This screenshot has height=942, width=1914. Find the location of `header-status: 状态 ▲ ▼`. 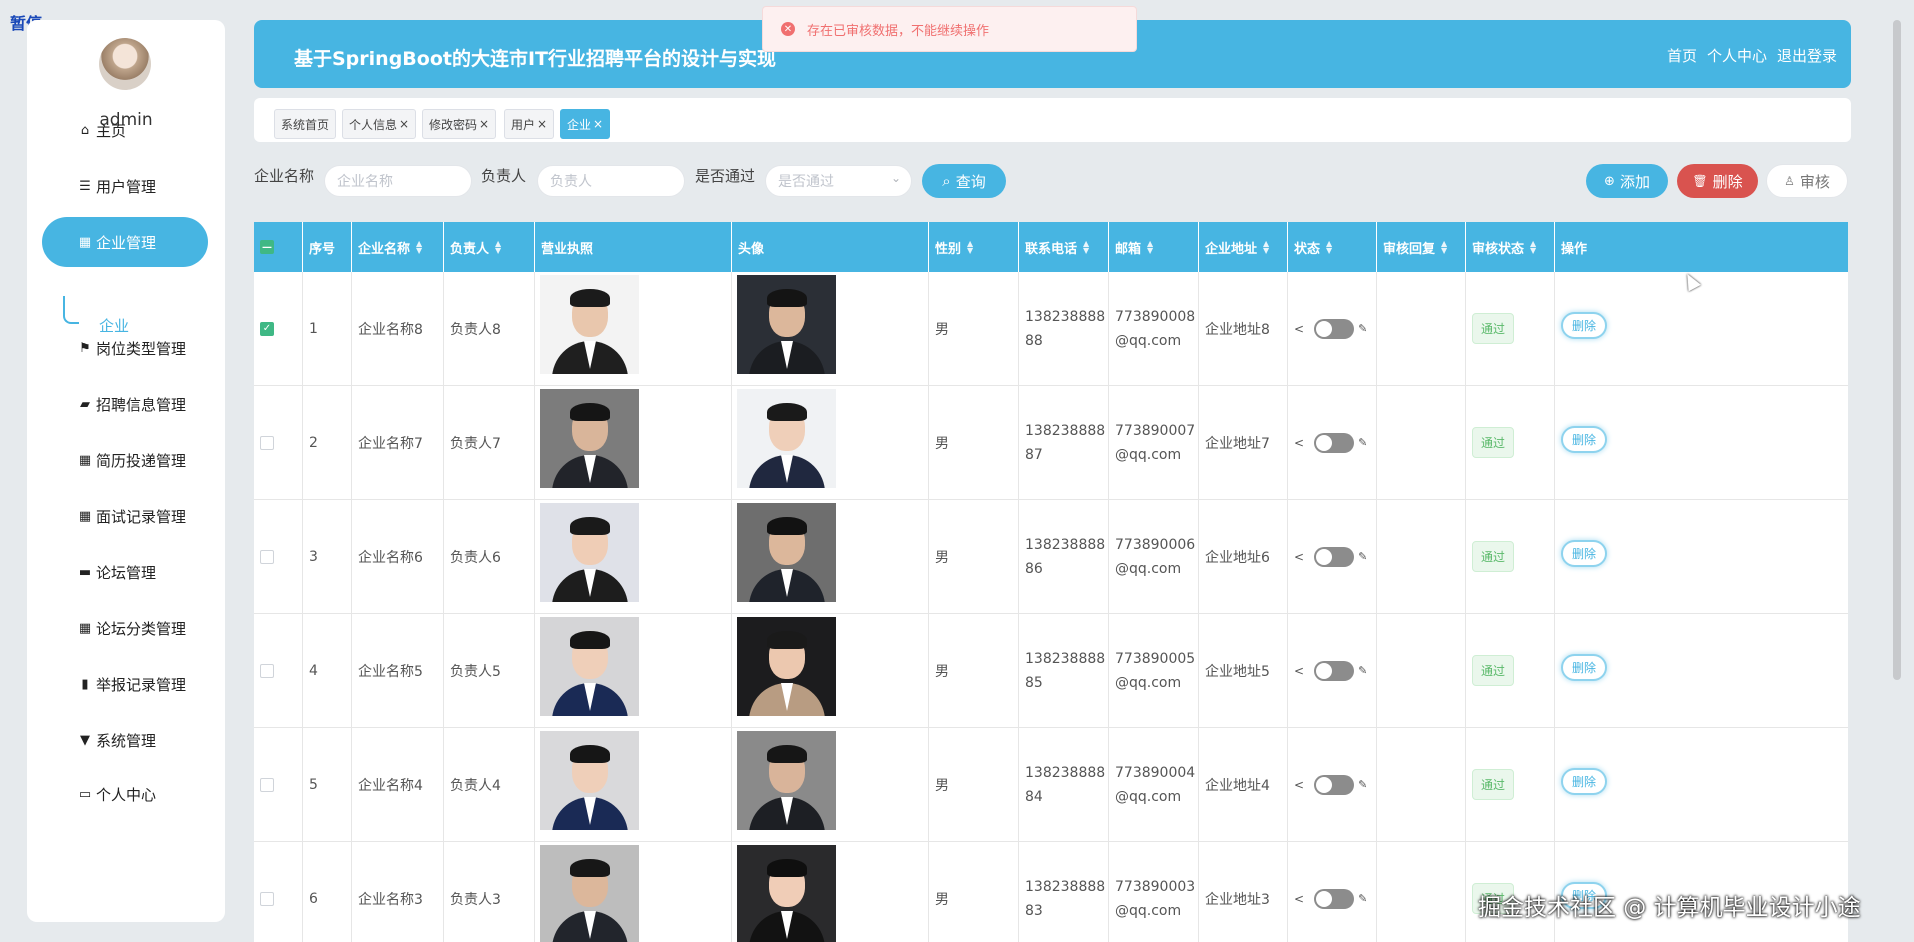

header-status: 状态 ▲ ▼ is located at coordinates (1332, 247).